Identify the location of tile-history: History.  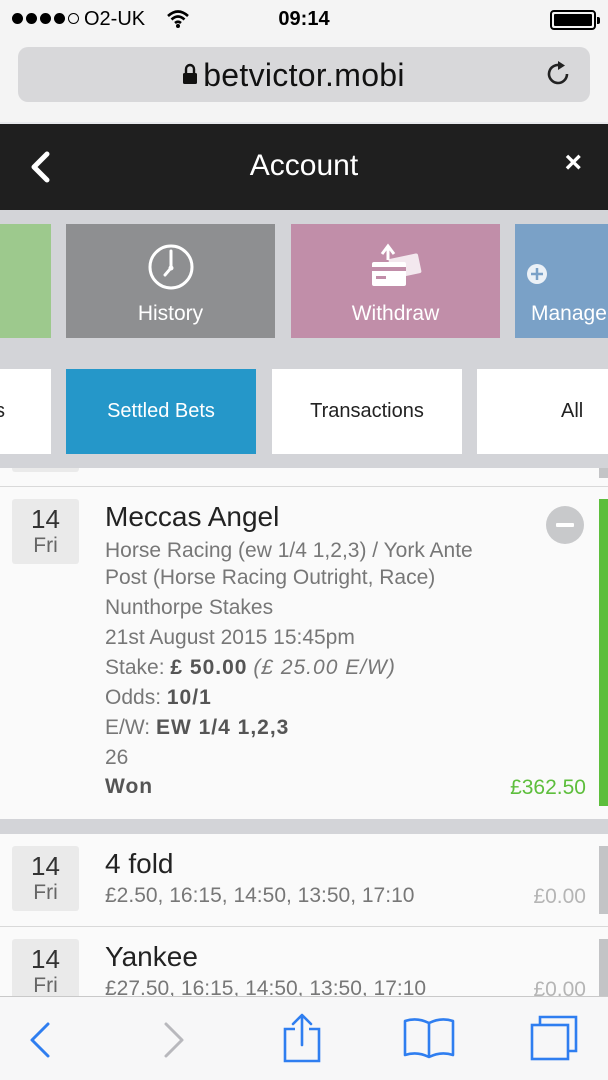
(170, 281).